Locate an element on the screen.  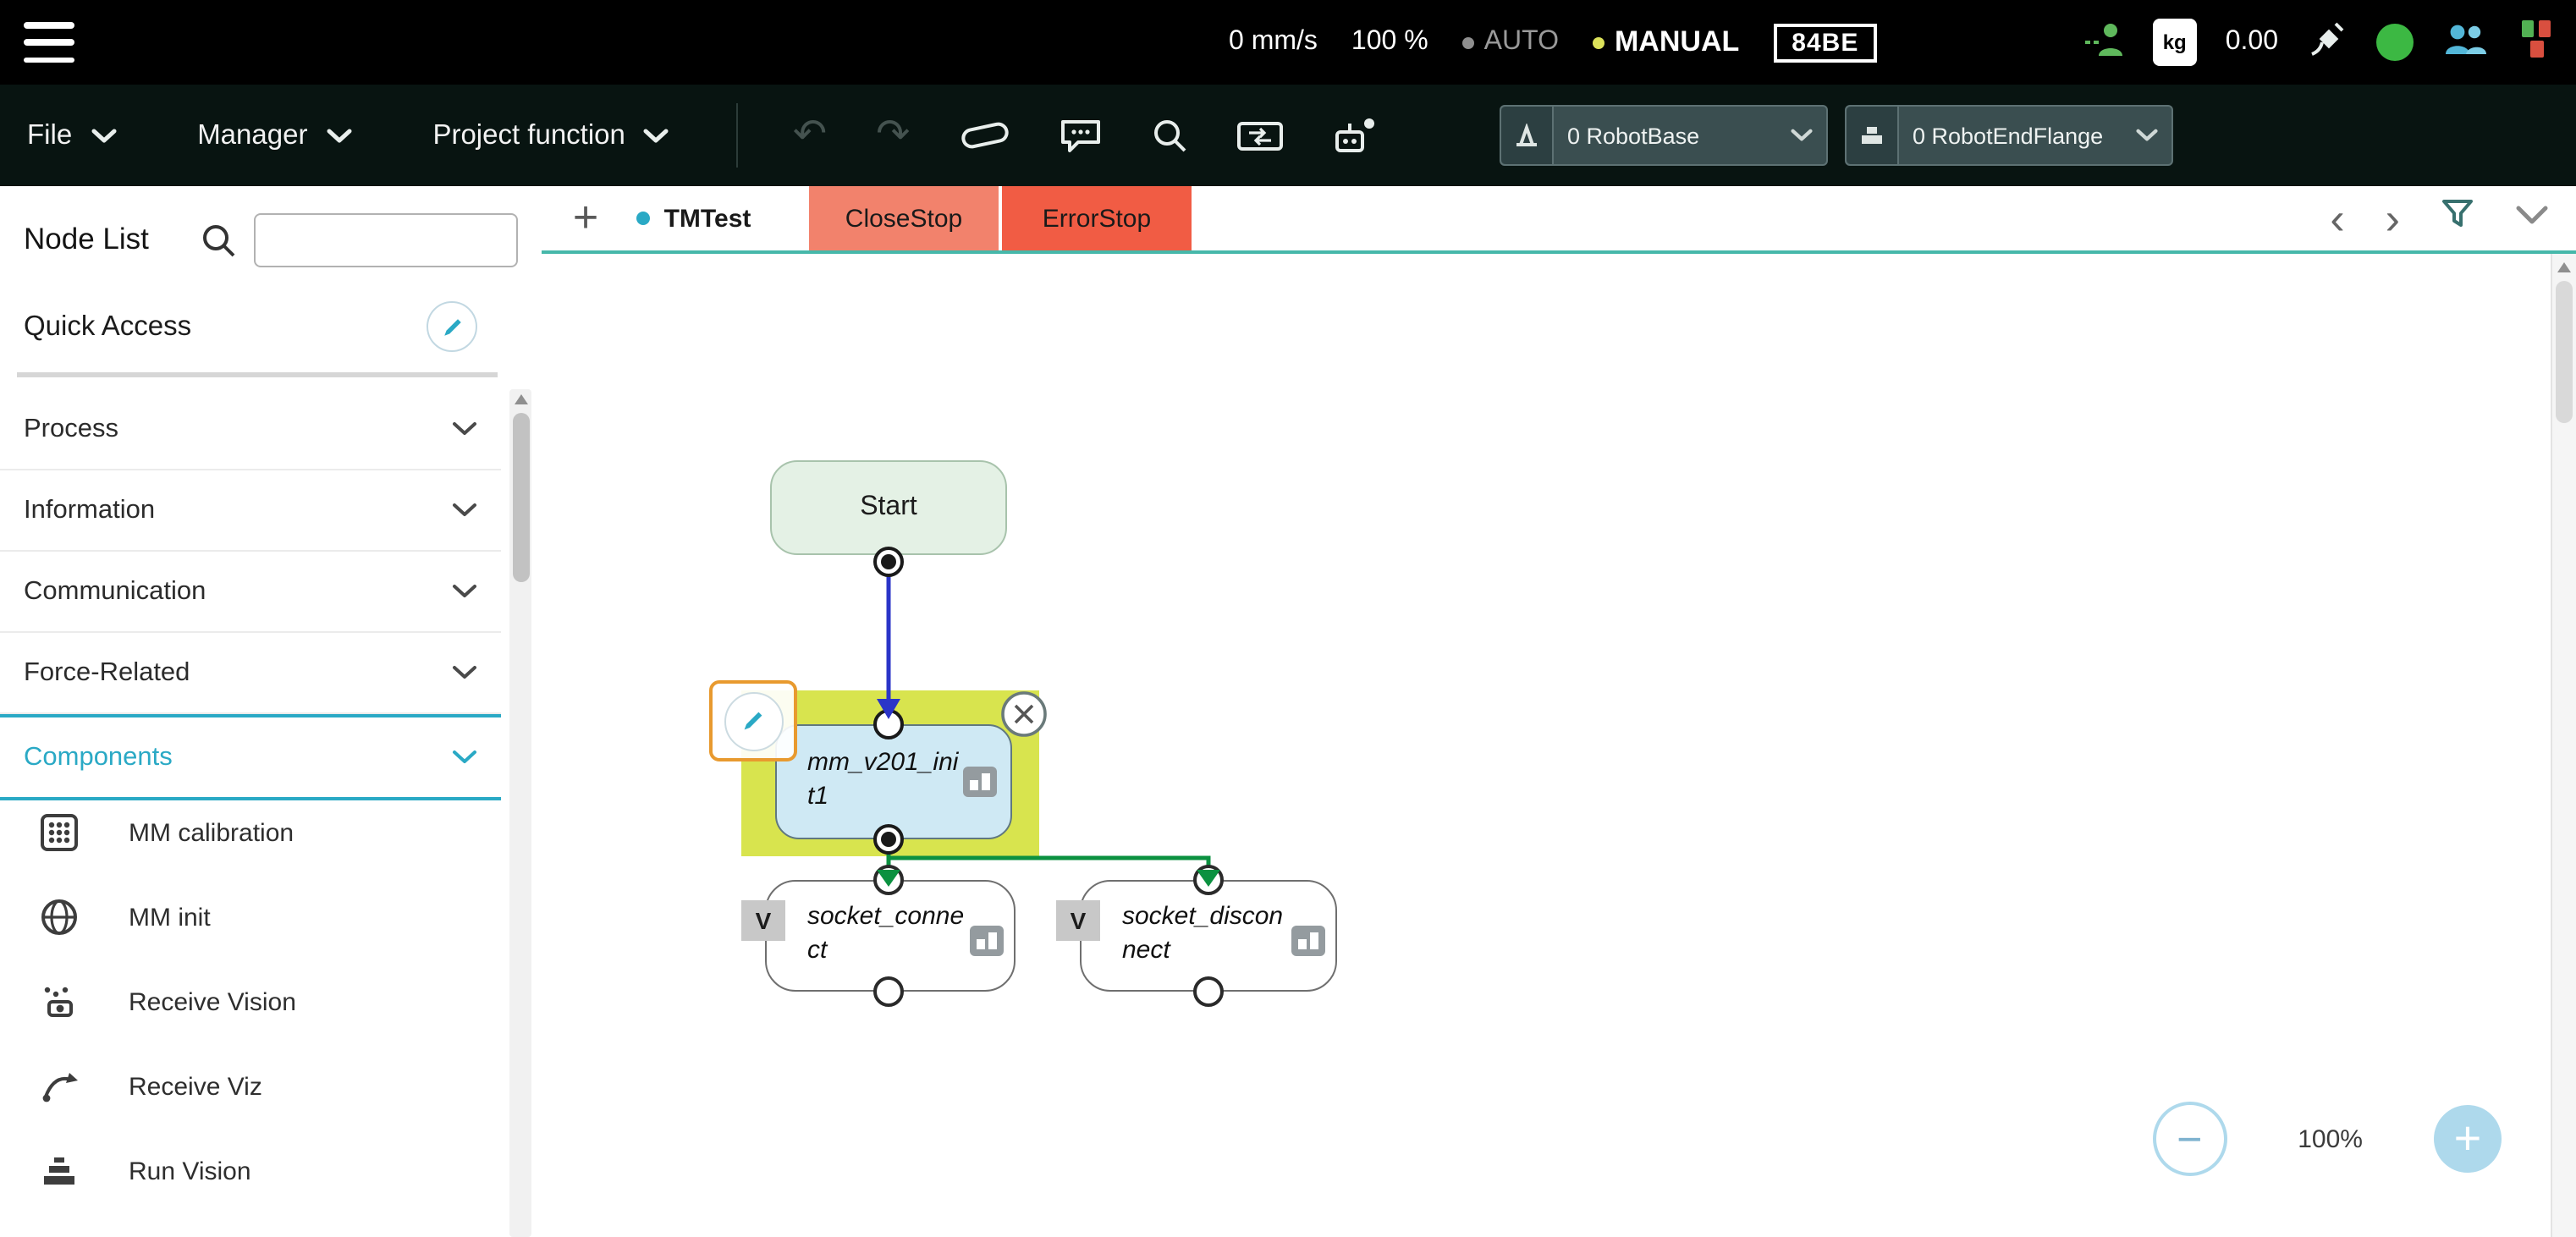
flow-node-mm-v201-init1: mm_v201_init1 is located at coordinates (893, 781).